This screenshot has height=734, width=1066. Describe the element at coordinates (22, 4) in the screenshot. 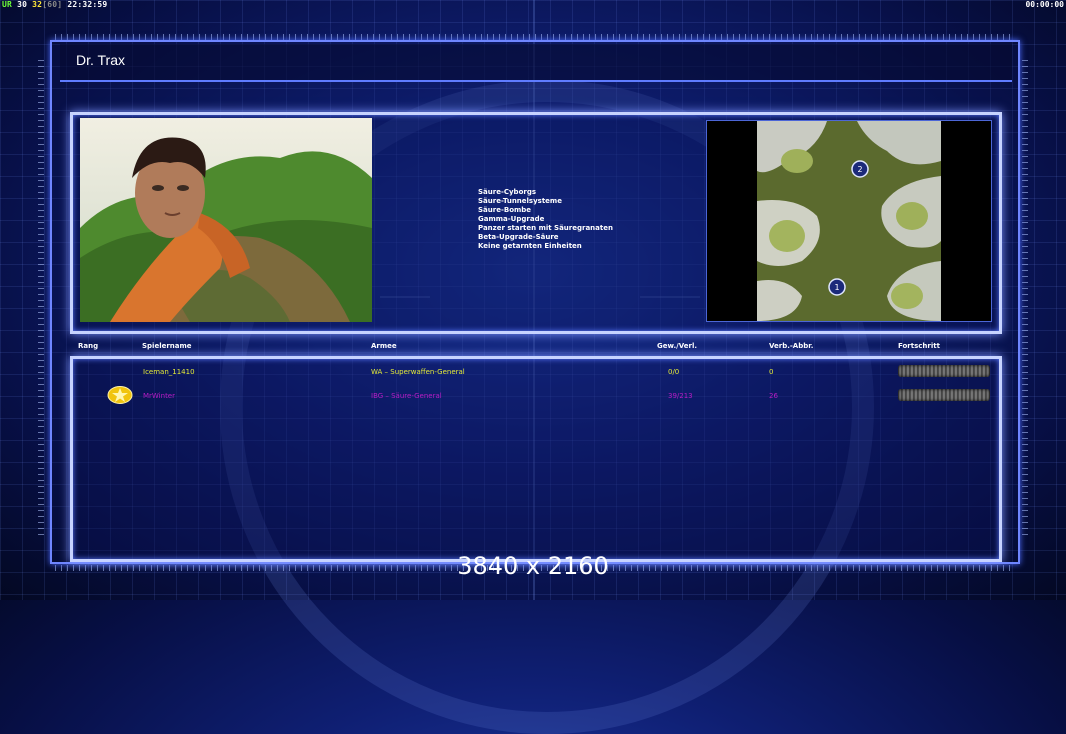

I see `hud-num1: 30` at that location.